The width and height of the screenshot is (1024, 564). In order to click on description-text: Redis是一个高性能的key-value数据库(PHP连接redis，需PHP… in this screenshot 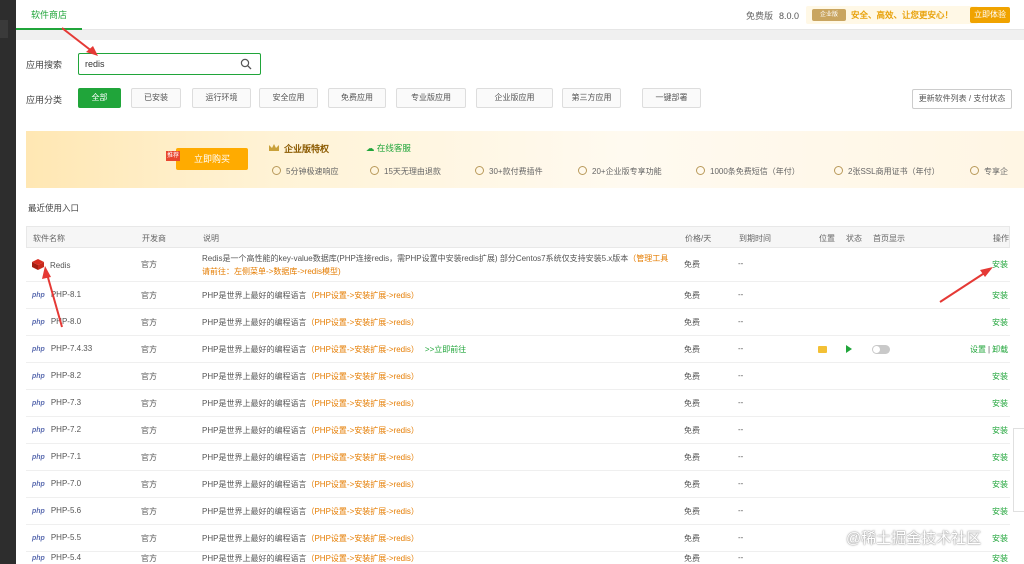, I will do `click(415, 258)`.